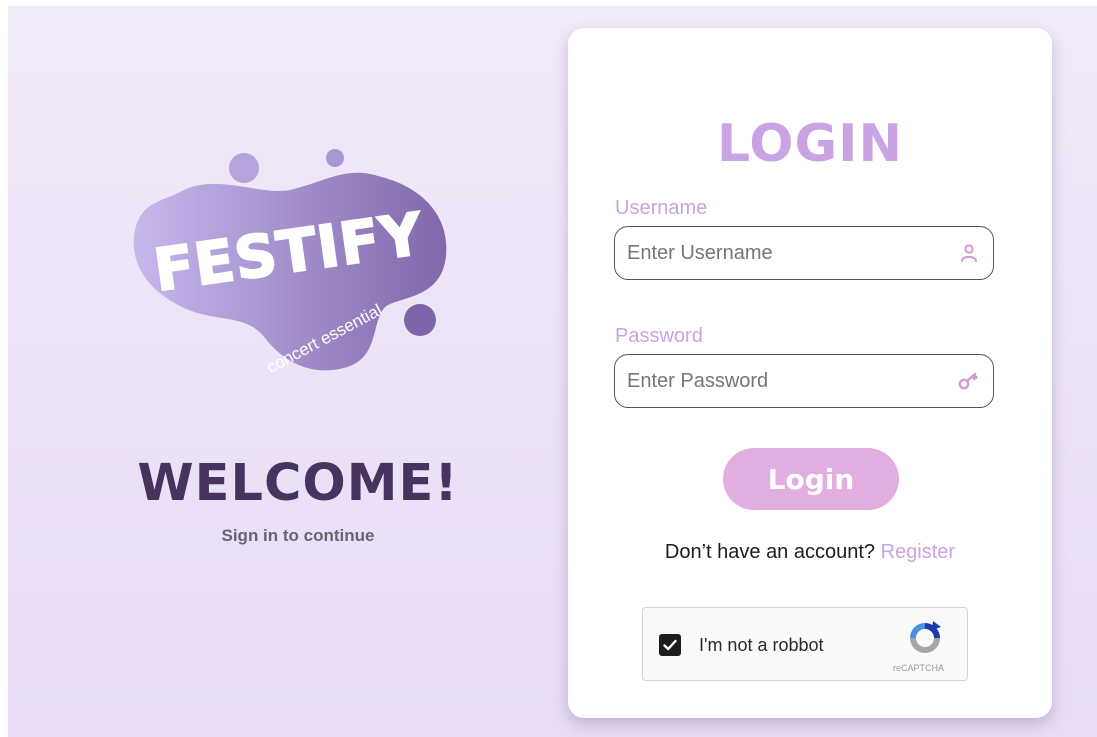 The width and height of the screenshot is (1097, 737). I want to click on password-input, so click(792, 381).